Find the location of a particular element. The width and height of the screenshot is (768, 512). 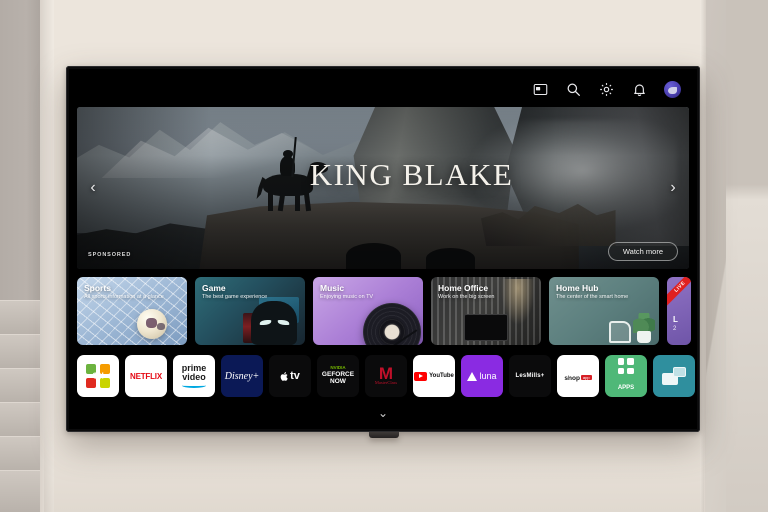

apple-tv-label: tv is located at coordinates (295, 376).